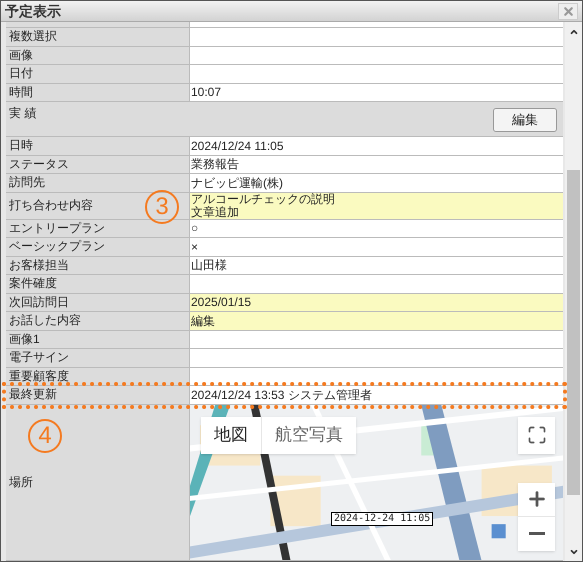 The image size is (583, 562). I want to click on field-value: 2025/01/15, so click(221, 302).